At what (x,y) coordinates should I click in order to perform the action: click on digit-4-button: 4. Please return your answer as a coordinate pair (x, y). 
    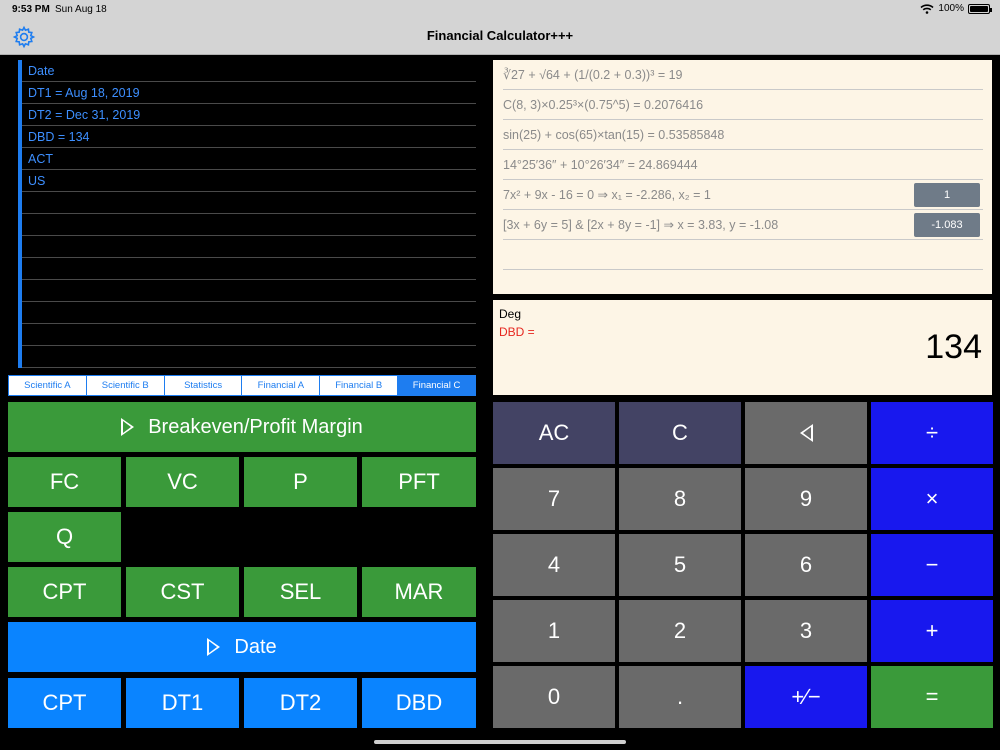
    Looking at the image, I should click on (554, 565).